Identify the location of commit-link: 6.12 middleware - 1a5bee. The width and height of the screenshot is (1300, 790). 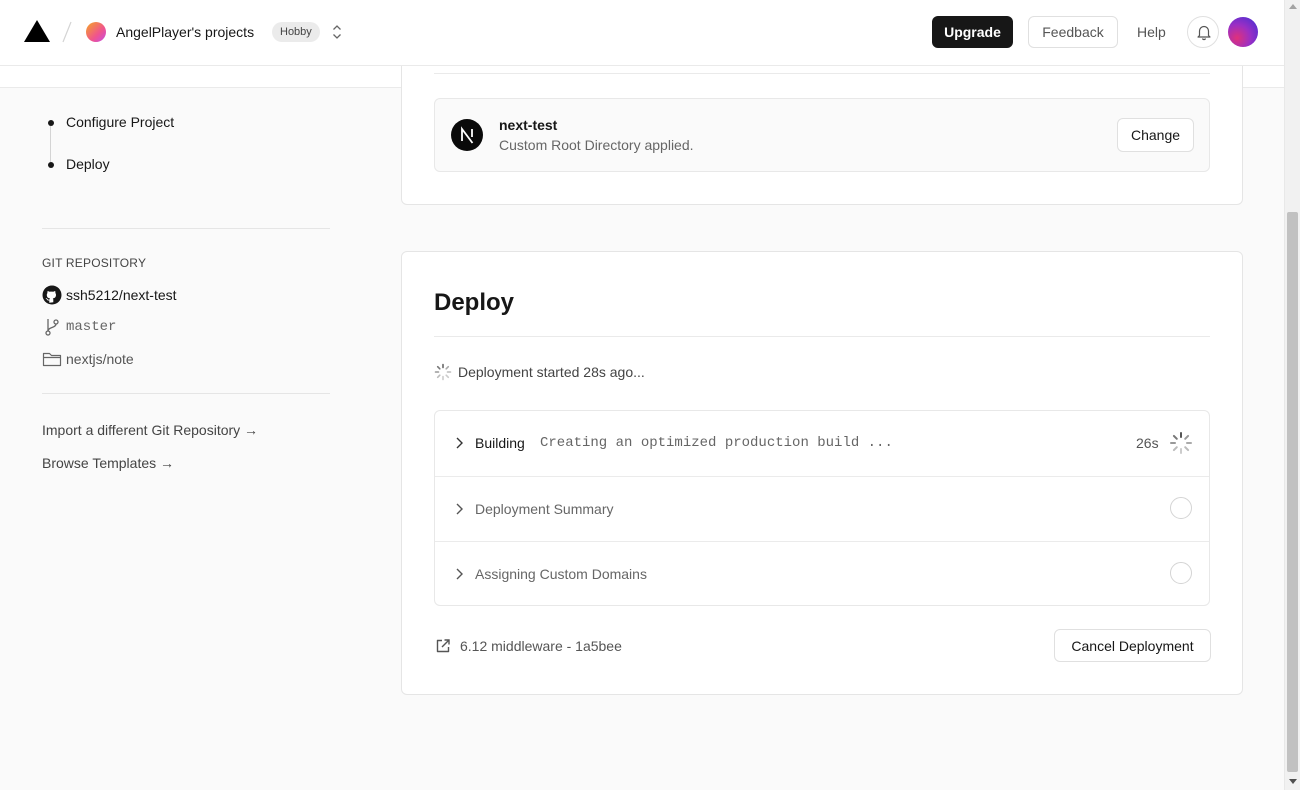
(528, 646).